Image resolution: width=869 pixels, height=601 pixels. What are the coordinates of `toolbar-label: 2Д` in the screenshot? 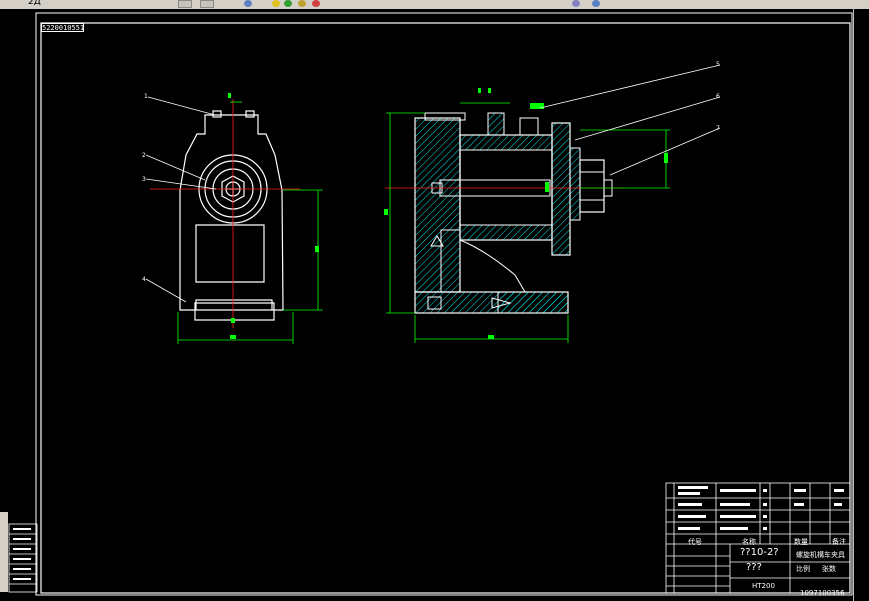 It's located at (34, 3).